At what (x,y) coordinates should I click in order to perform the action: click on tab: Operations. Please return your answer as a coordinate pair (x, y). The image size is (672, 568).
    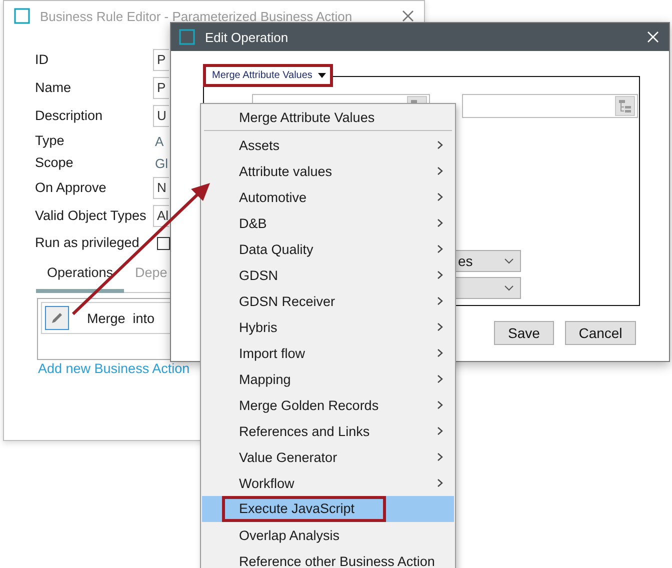
    Looking at the image, I should click on (80, 274).